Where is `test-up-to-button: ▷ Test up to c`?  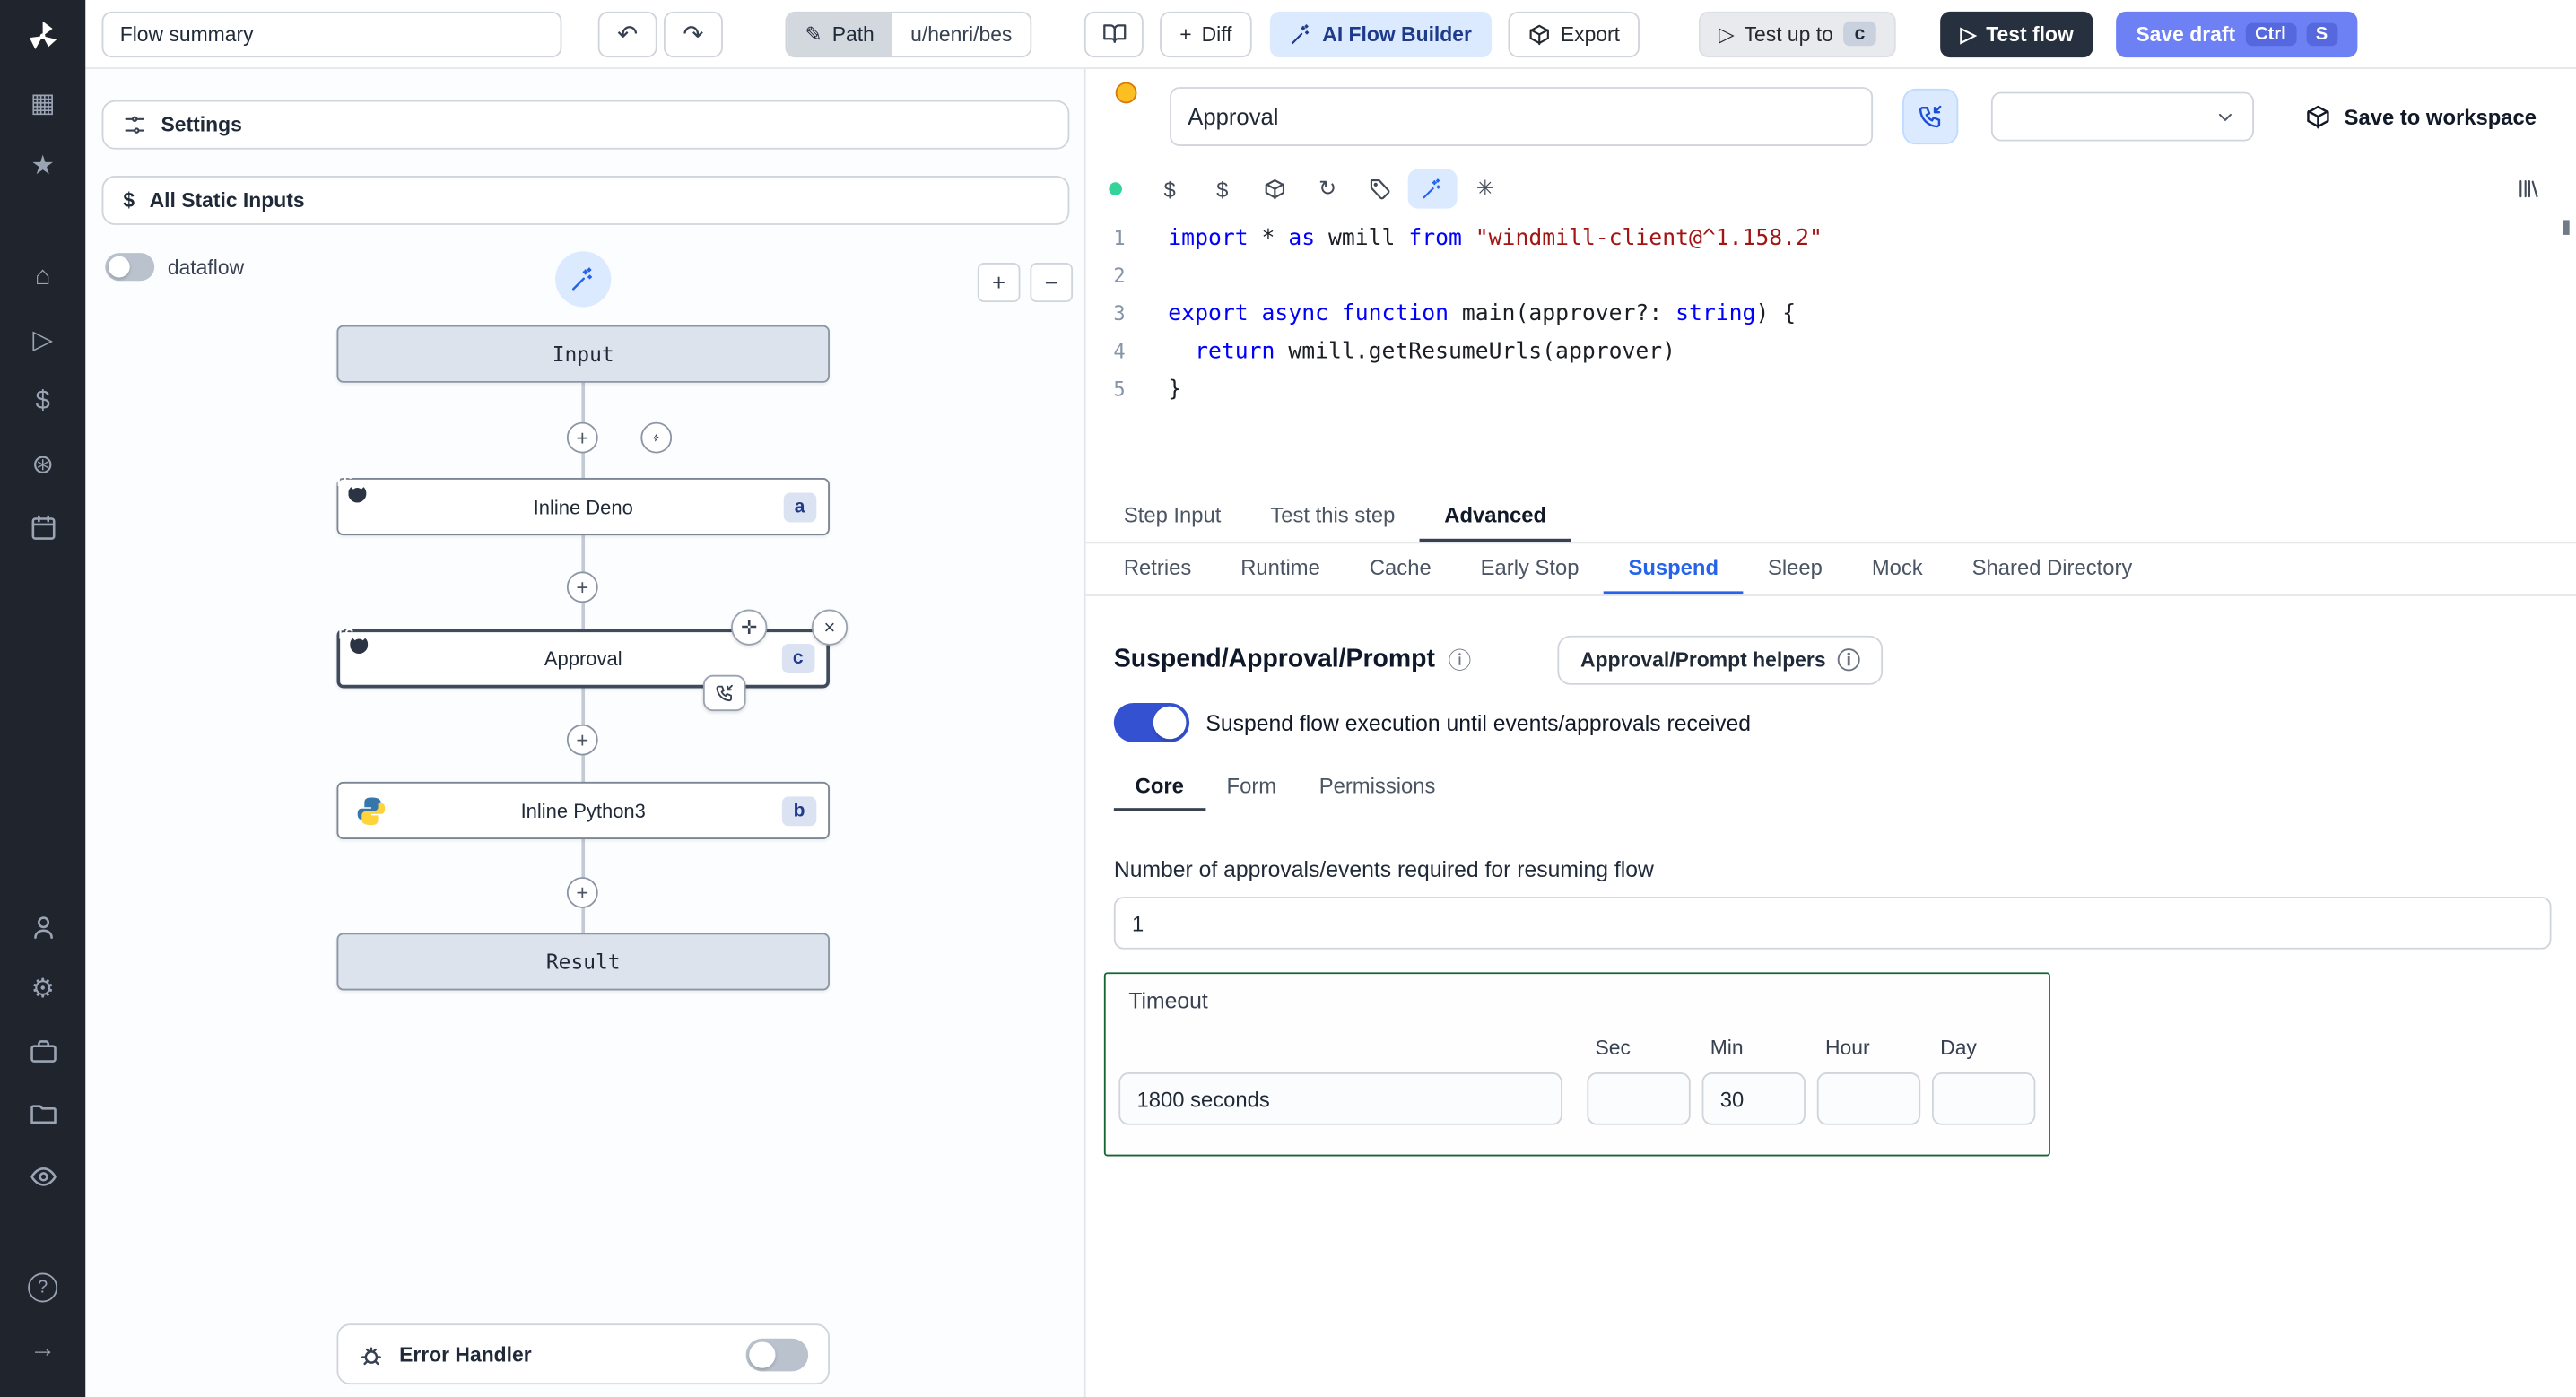 test-up-to-button: ▷ Test up to c is located at coordinates (1797, 33).